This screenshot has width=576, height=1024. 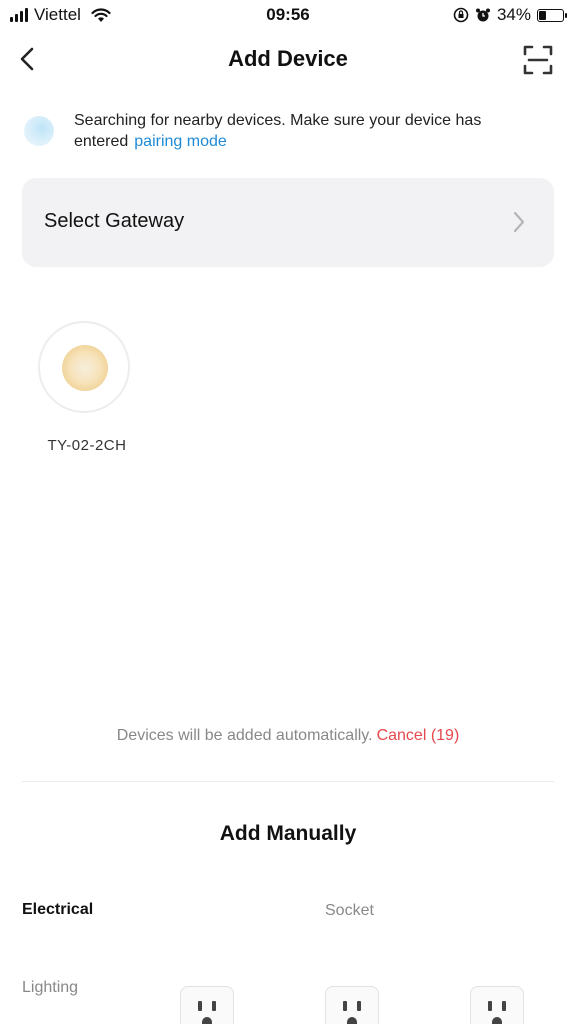 I want to click on header: Add Device, so click(x=288, y=60).